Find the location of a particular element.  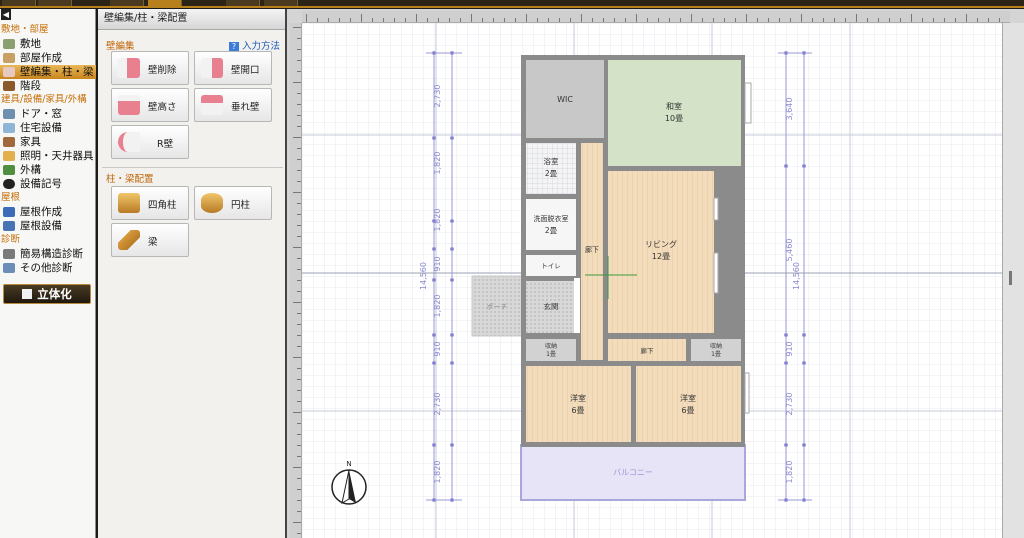

compass-north-label: N is located at coordinates (348, 464).